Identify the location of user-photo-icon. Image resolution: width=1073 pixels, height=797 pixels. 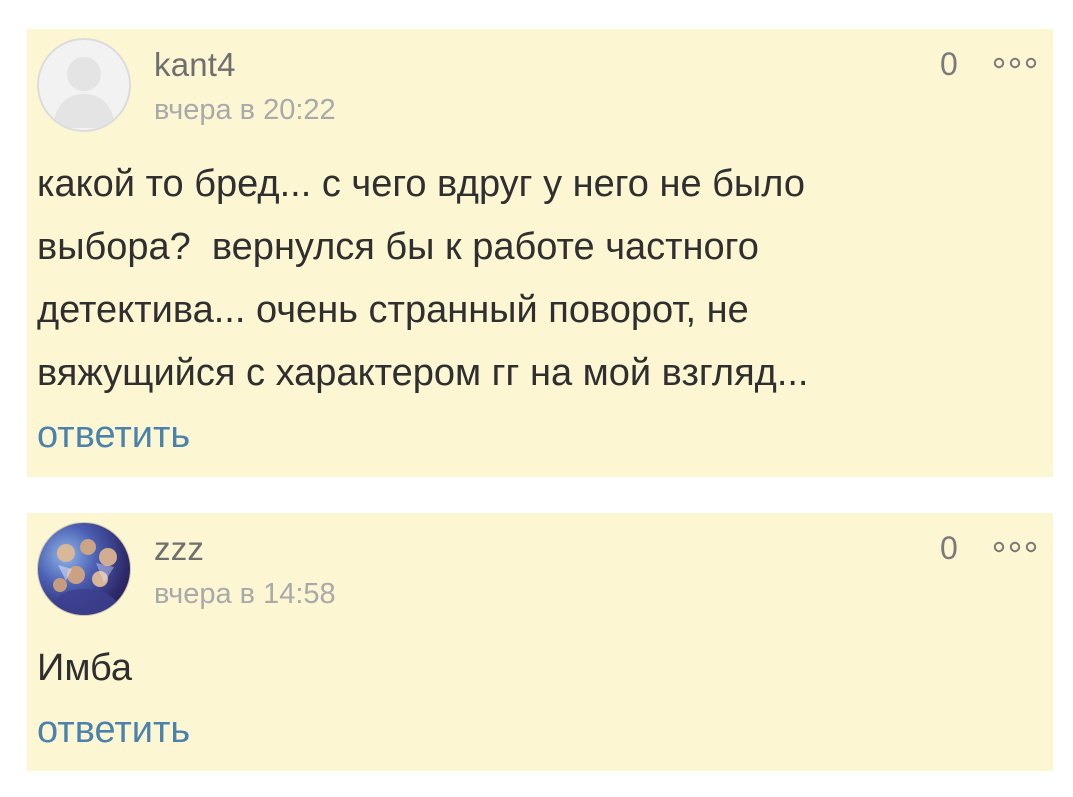
(86, 577).